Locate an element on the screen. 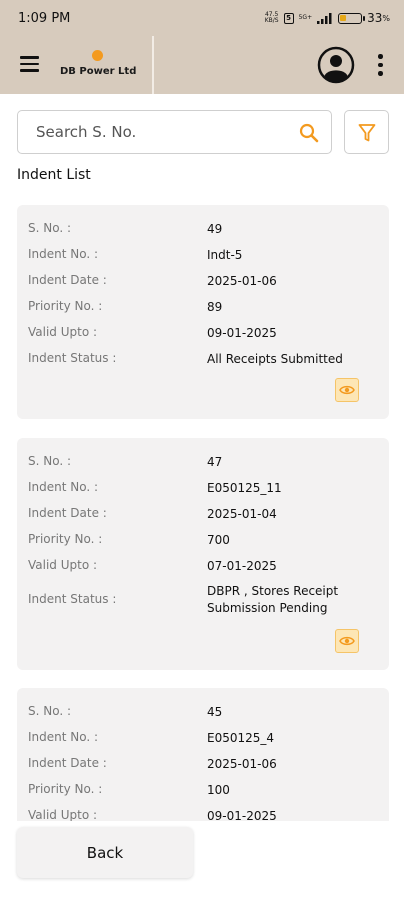 The width and height of the screenshot is (404, 900). signal-icon is located at coordinates (324, 18).